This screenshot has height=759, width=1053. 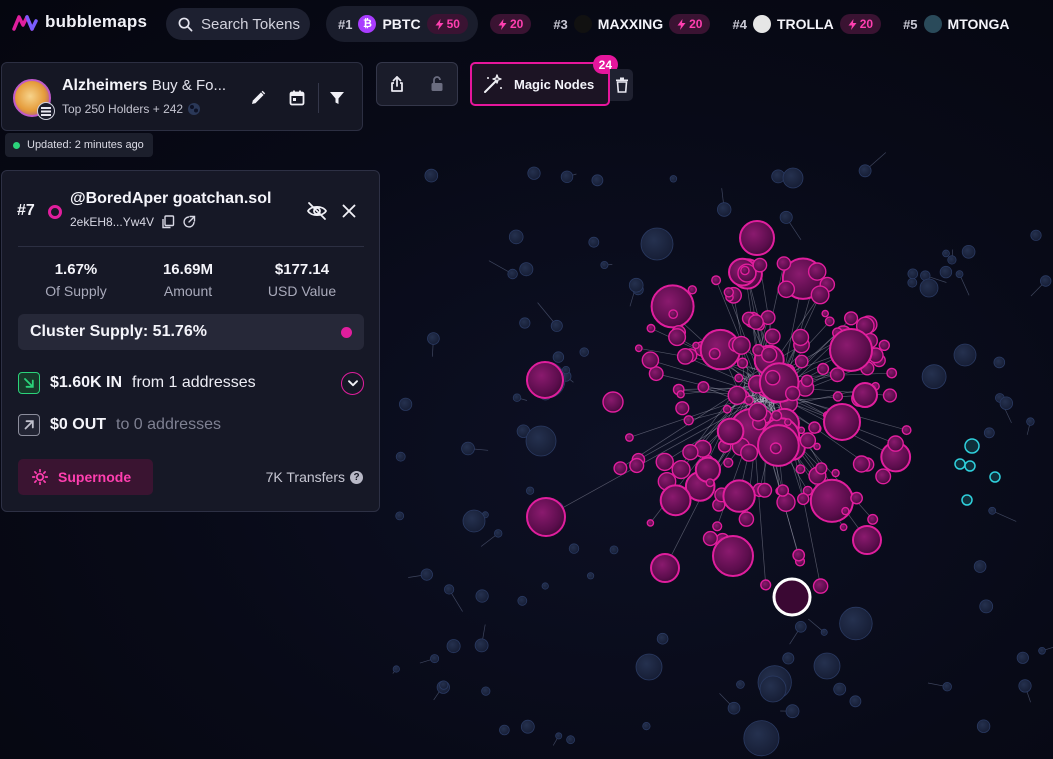 What do you see at coordinates (317, 211) in the screenshot?
I see `hide-wallet-button` at bounding box center [317, 211].